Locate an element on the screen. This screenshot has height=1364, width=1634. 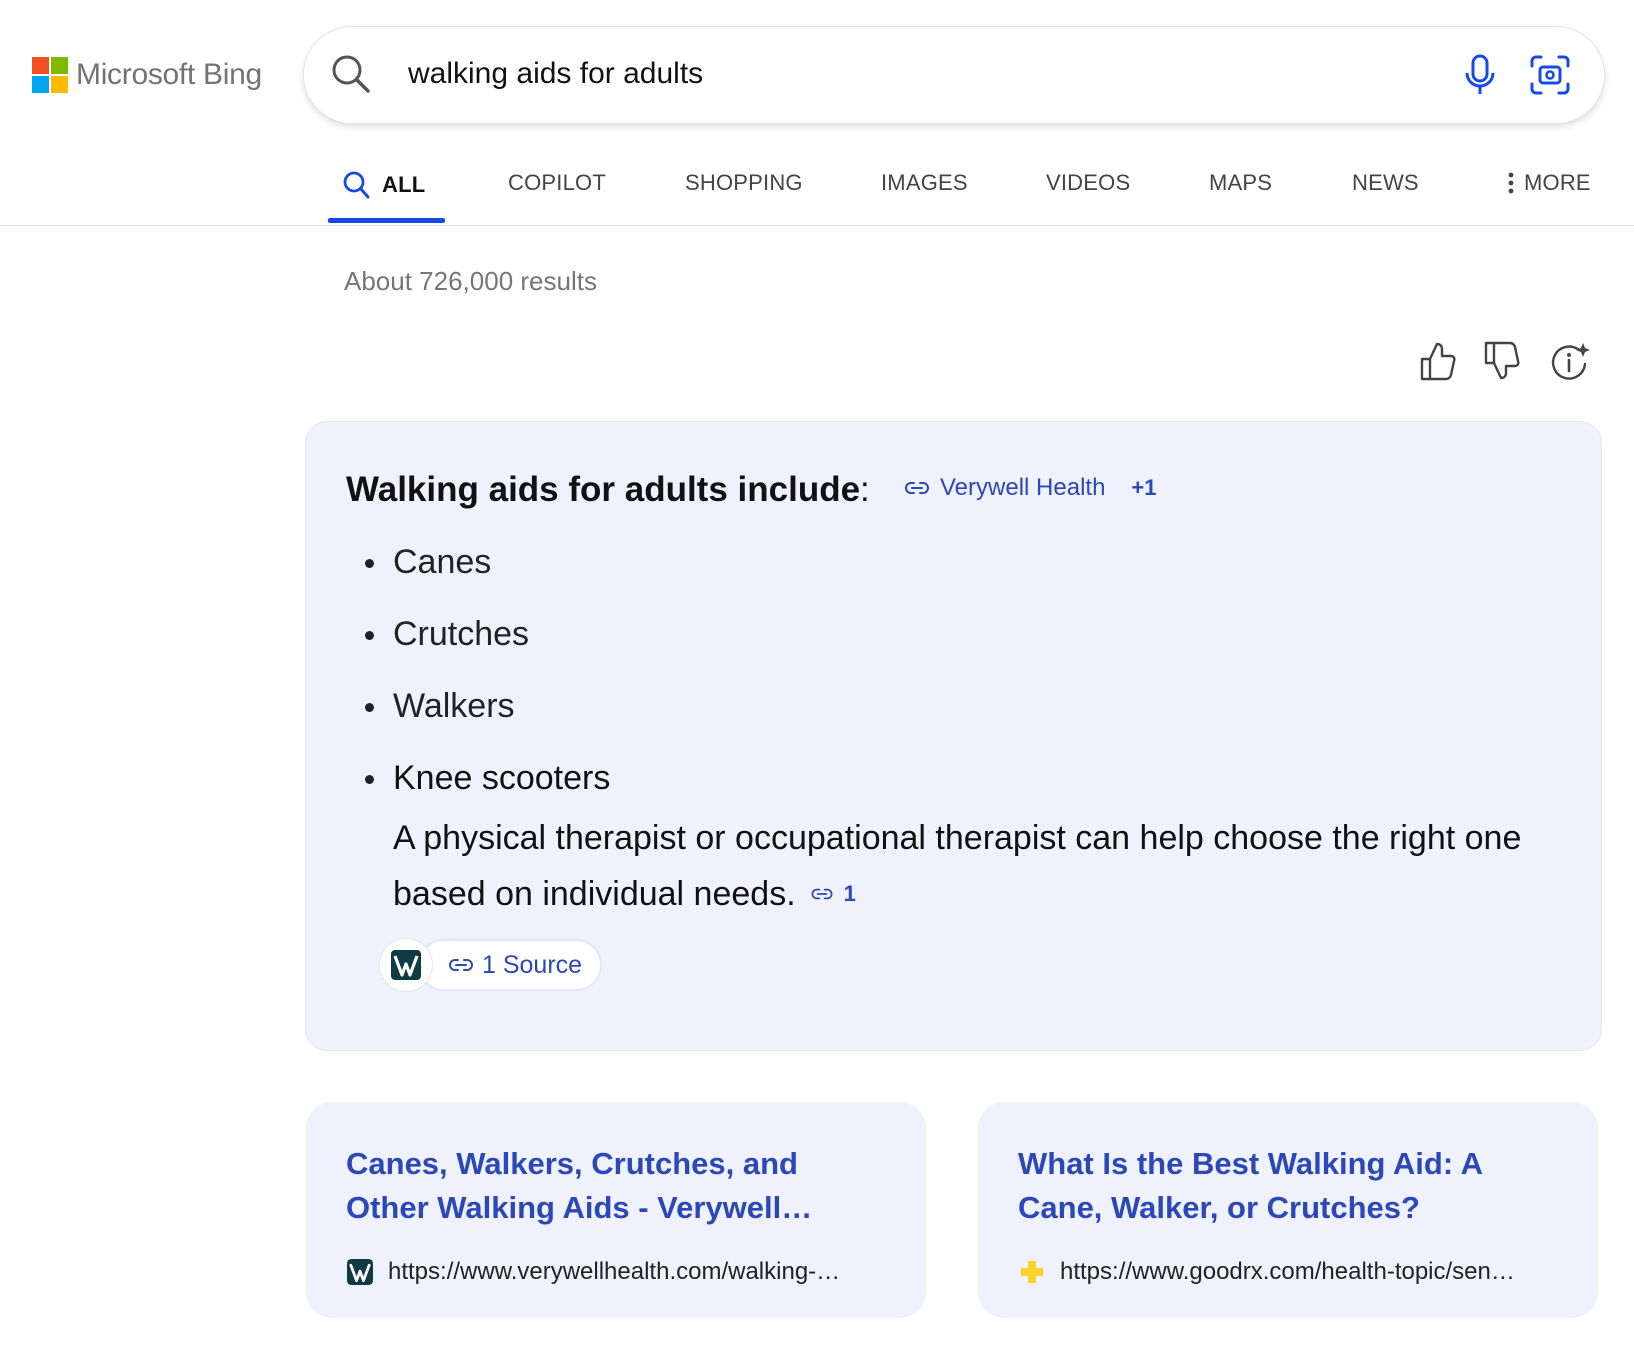
microsoft-logo-icon is located at coordinates (50, 75).